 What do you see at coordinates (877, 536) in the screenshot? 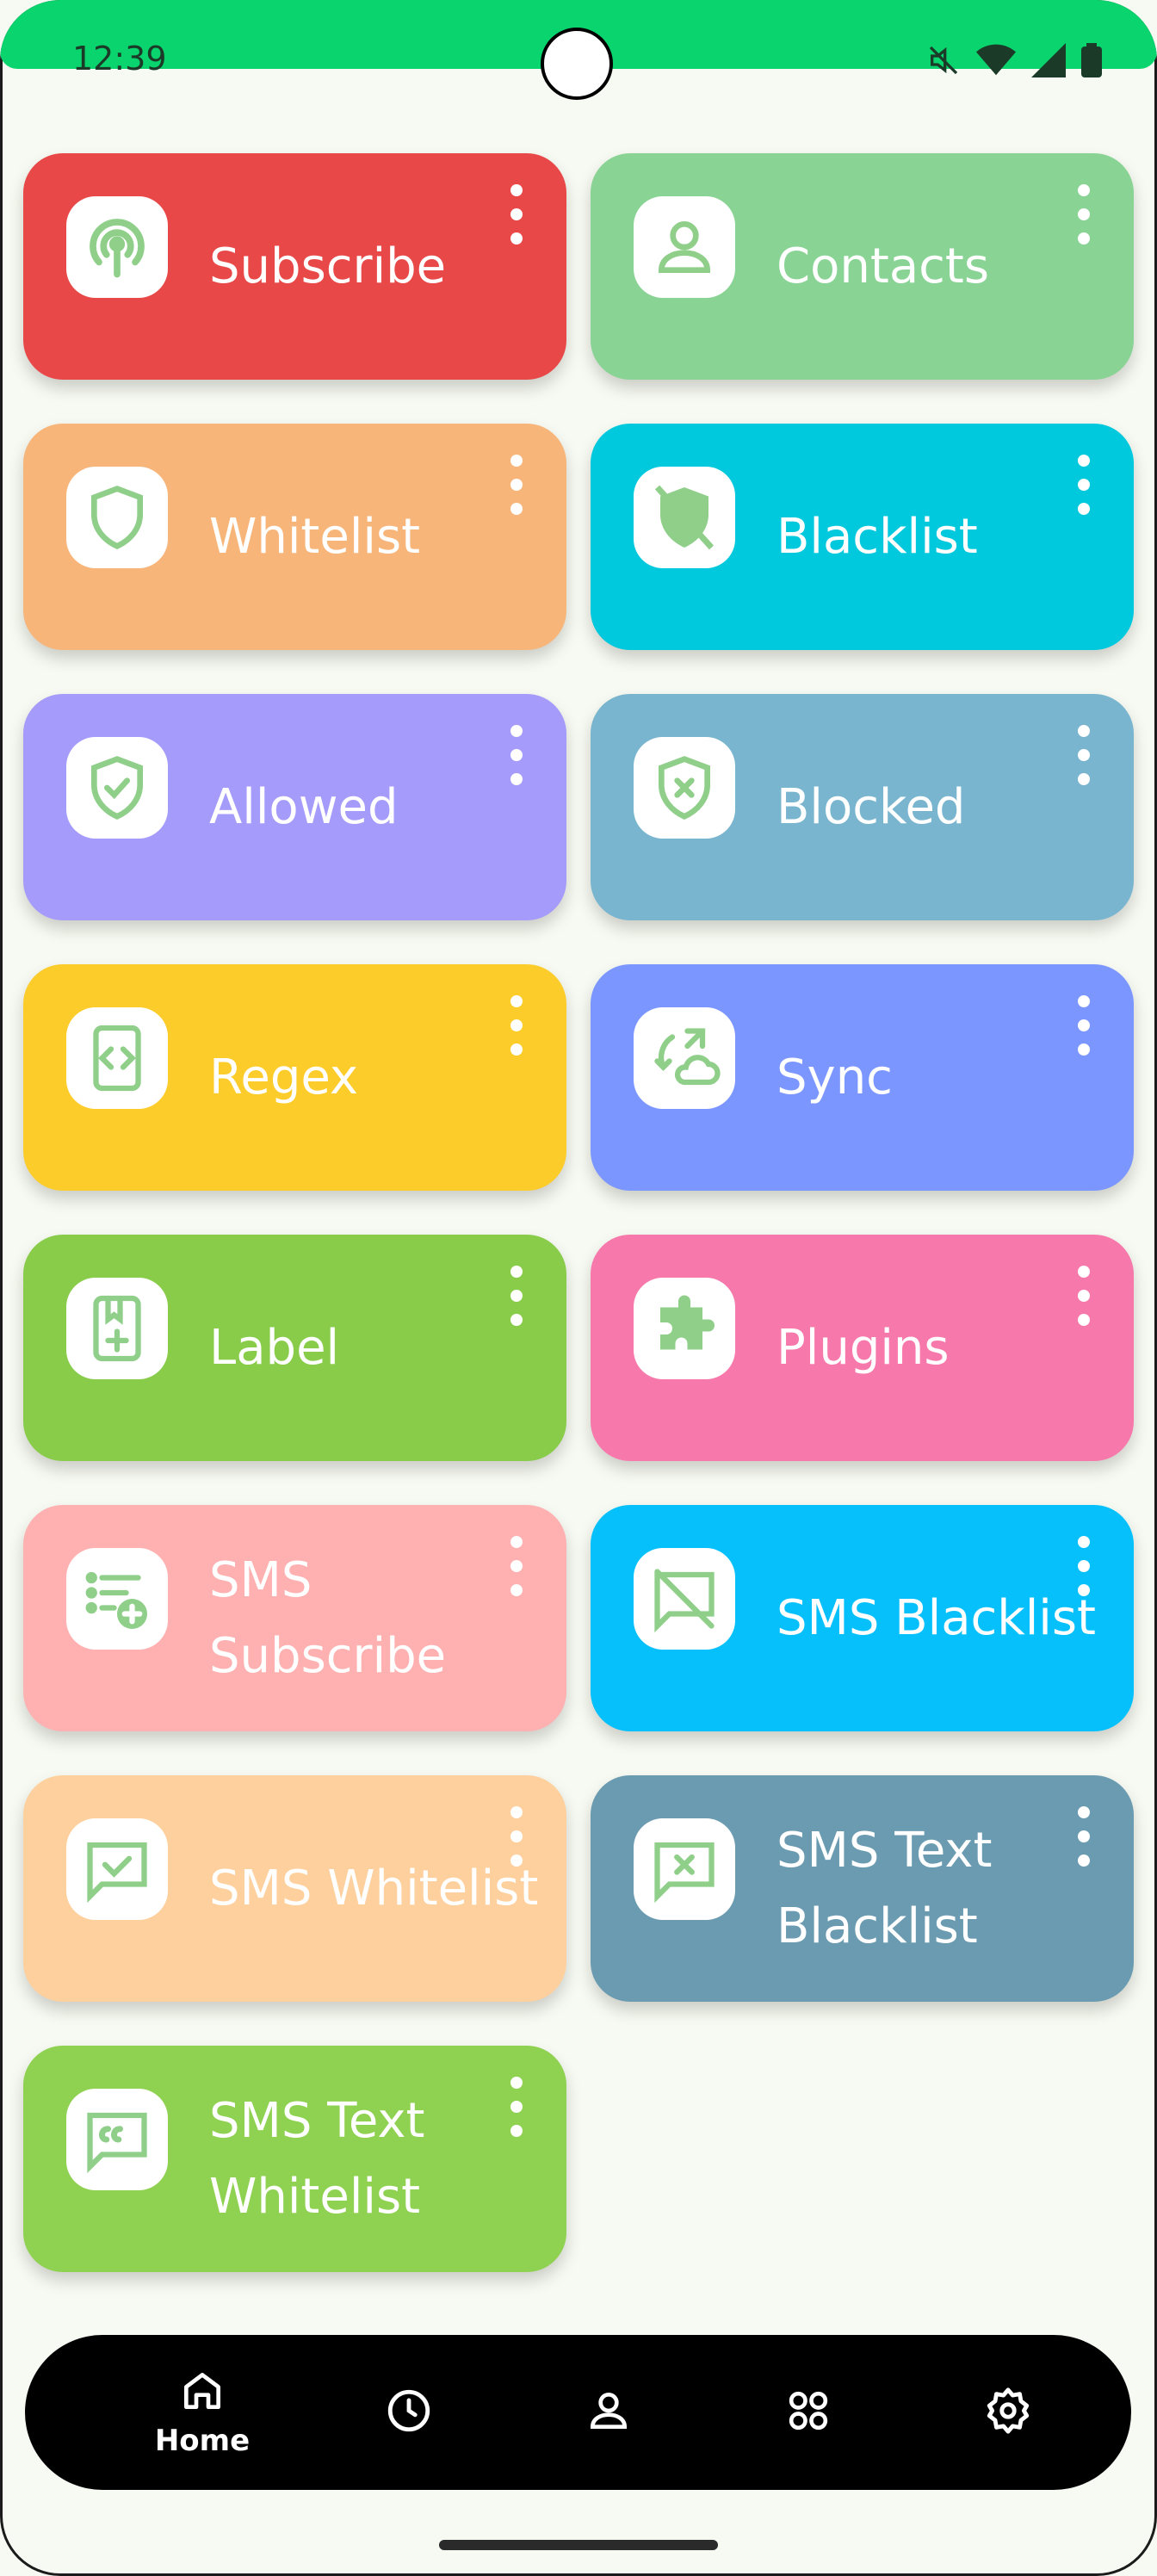
I see `tile-label: Blacklist` at bounding box center [877, 536].